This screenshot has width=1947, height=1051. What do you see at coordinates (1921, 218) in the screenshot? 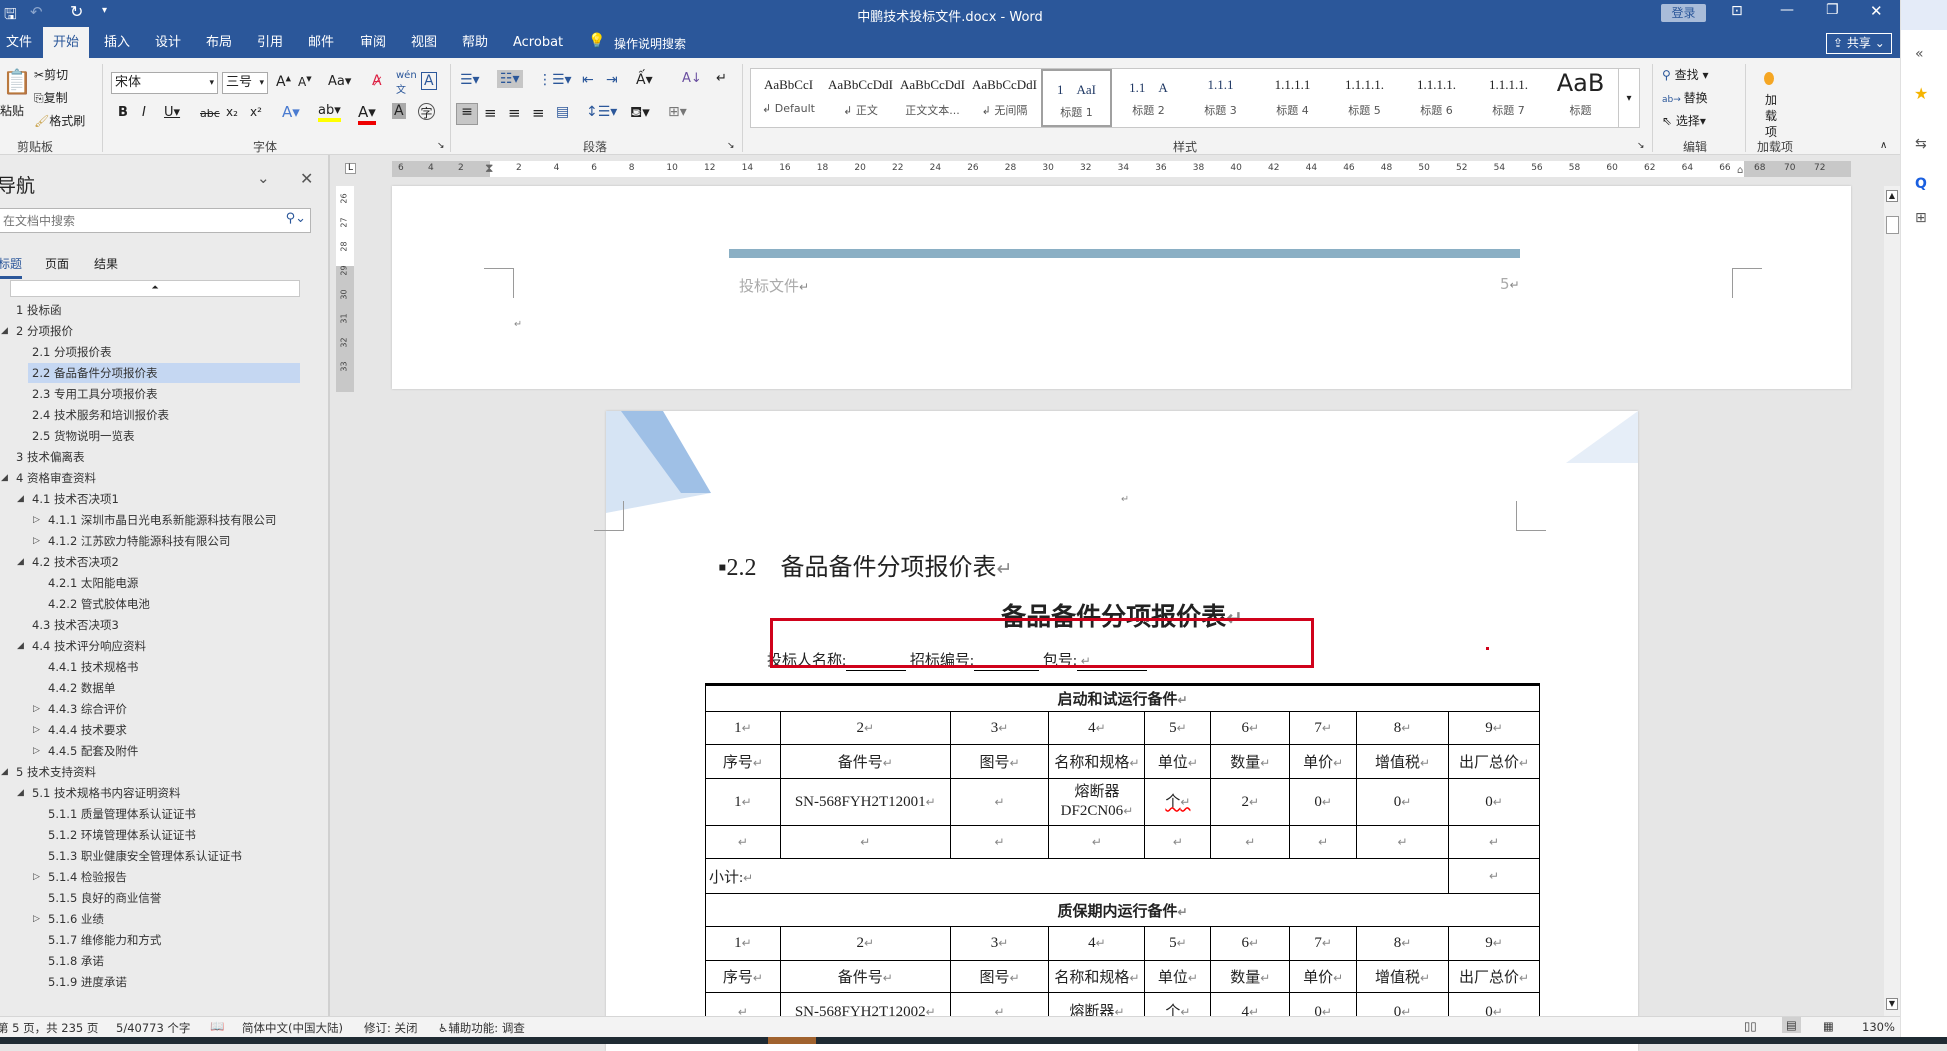
I see `add-icon: ⊞` at bounding box center [1921, 218].